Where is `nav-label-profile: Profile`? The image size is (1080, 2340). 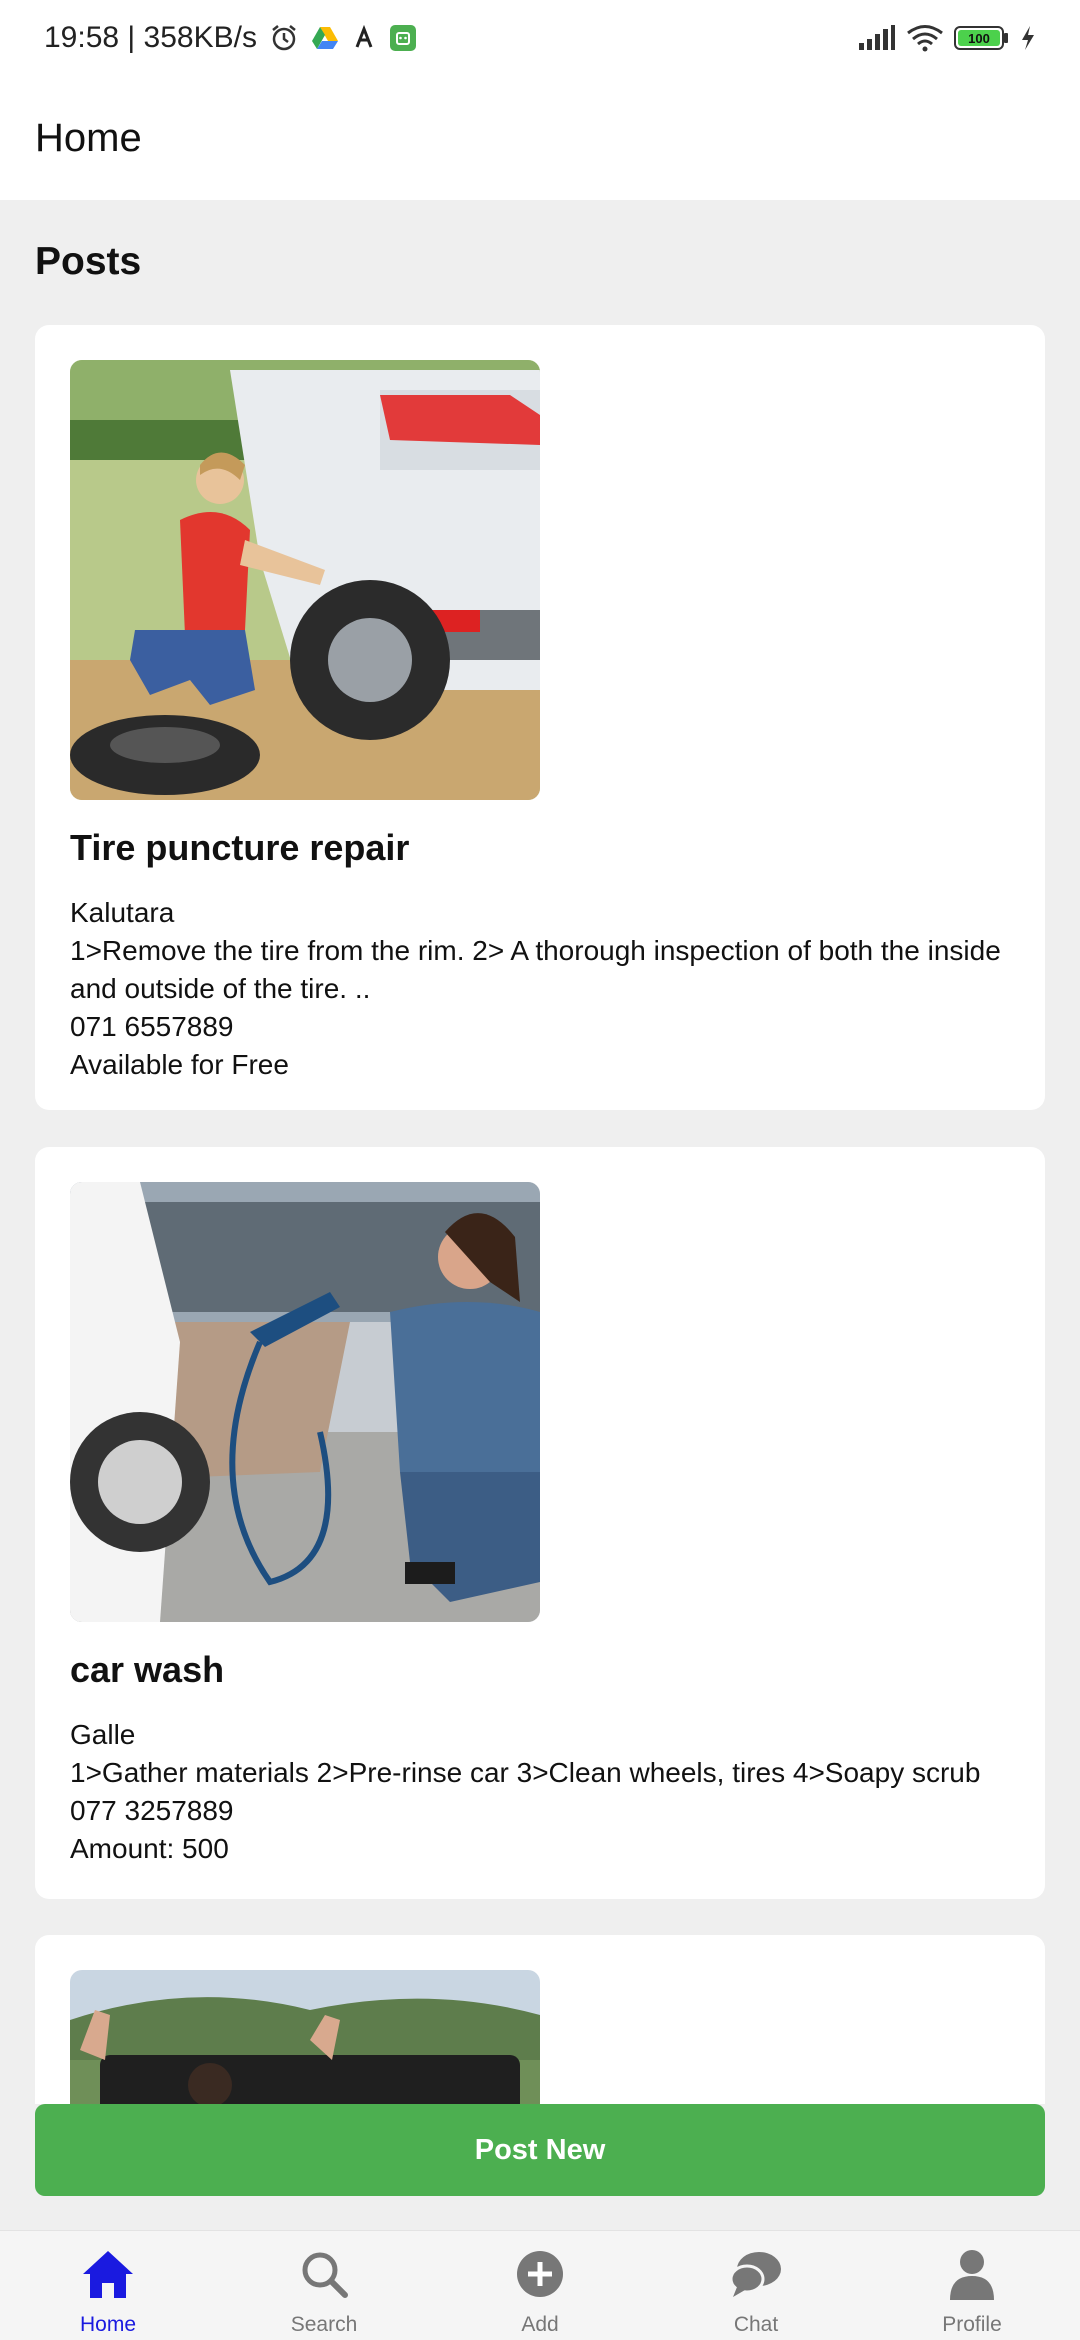
nav-label-profile: Profile is located at coordinates (972, 2324).